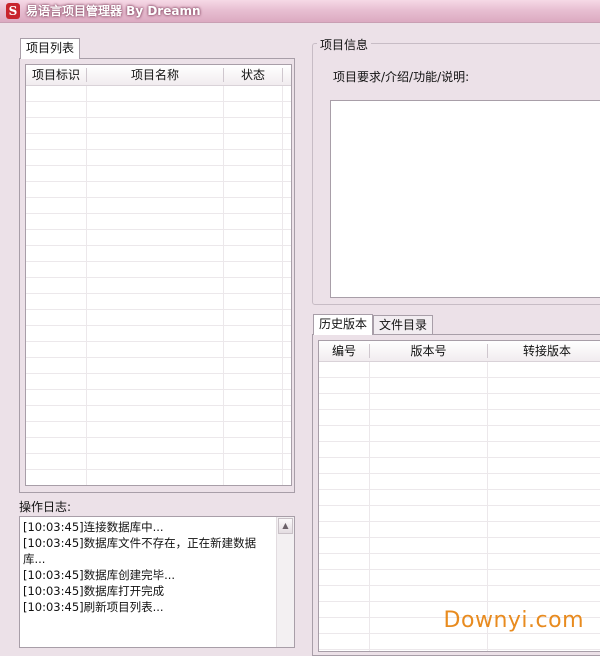  I want to click on app-logo-icon: S, so click(13, 11).